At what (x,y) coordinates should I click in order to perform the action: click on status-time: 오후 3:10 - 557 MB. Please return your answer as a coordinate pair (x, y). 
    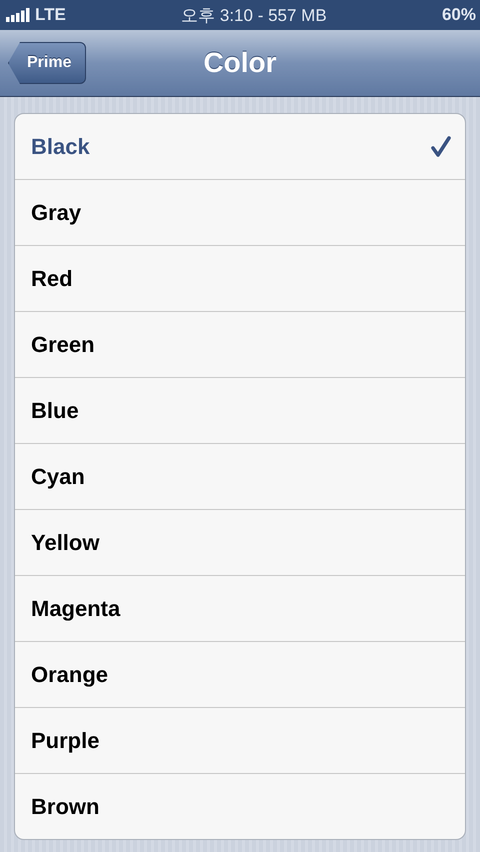
    Looking at the image, I should click on (254, 15).